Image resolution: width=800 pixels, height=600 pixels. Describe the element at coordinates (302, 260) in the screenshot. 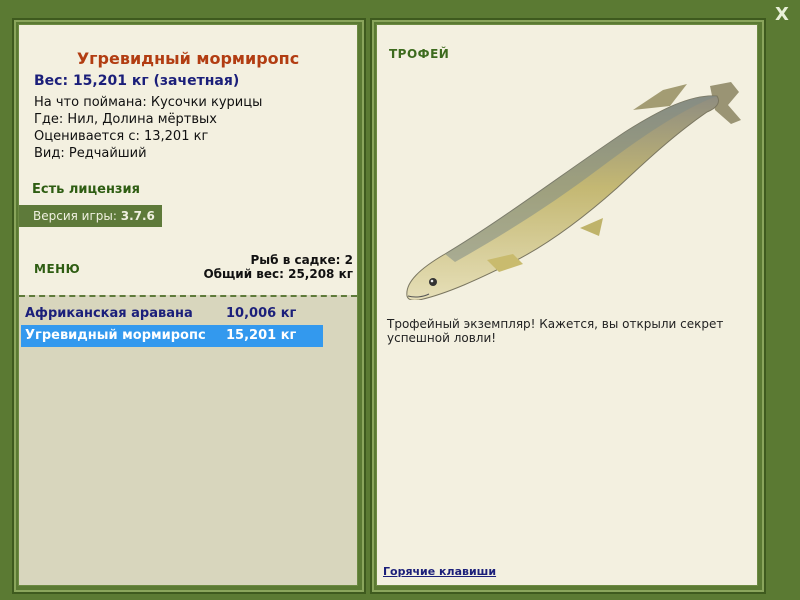

I see `fish-count: Рыб в садке: 2` at that location.